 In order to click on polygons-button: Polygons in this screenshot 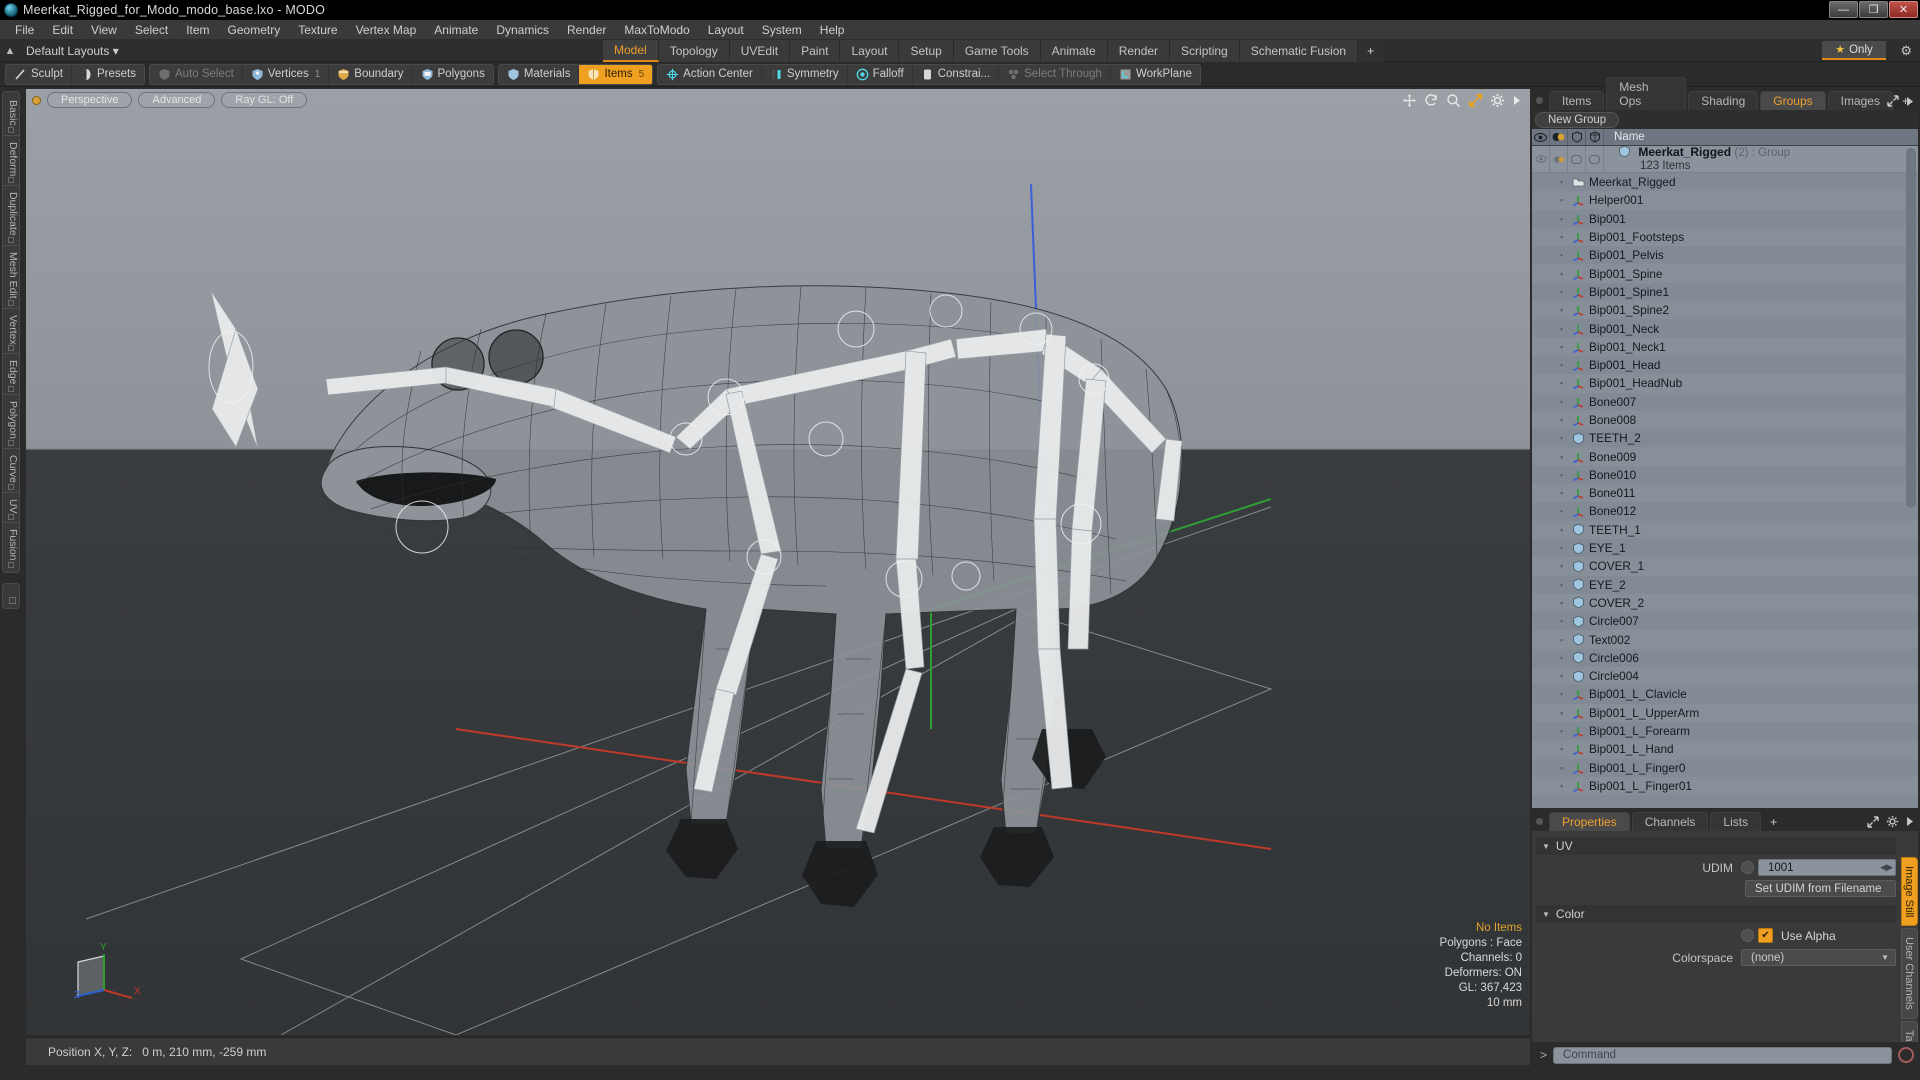, I will do `click(453, 74)`.